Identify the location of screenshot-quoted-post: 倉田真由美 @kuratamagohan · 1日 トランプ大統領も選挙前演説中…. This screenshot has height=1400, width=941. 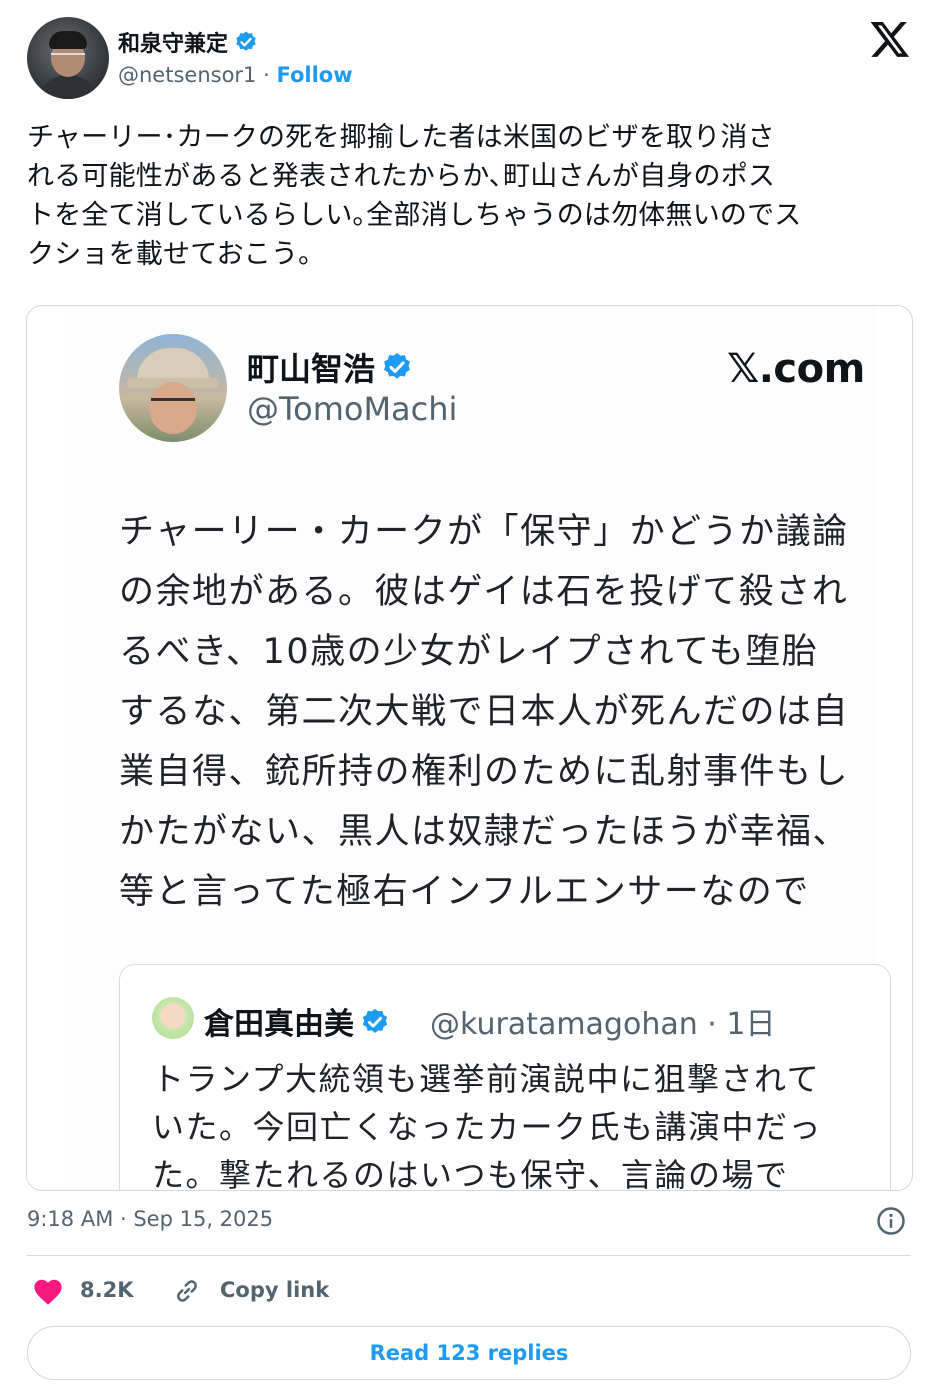
(505, 1077).